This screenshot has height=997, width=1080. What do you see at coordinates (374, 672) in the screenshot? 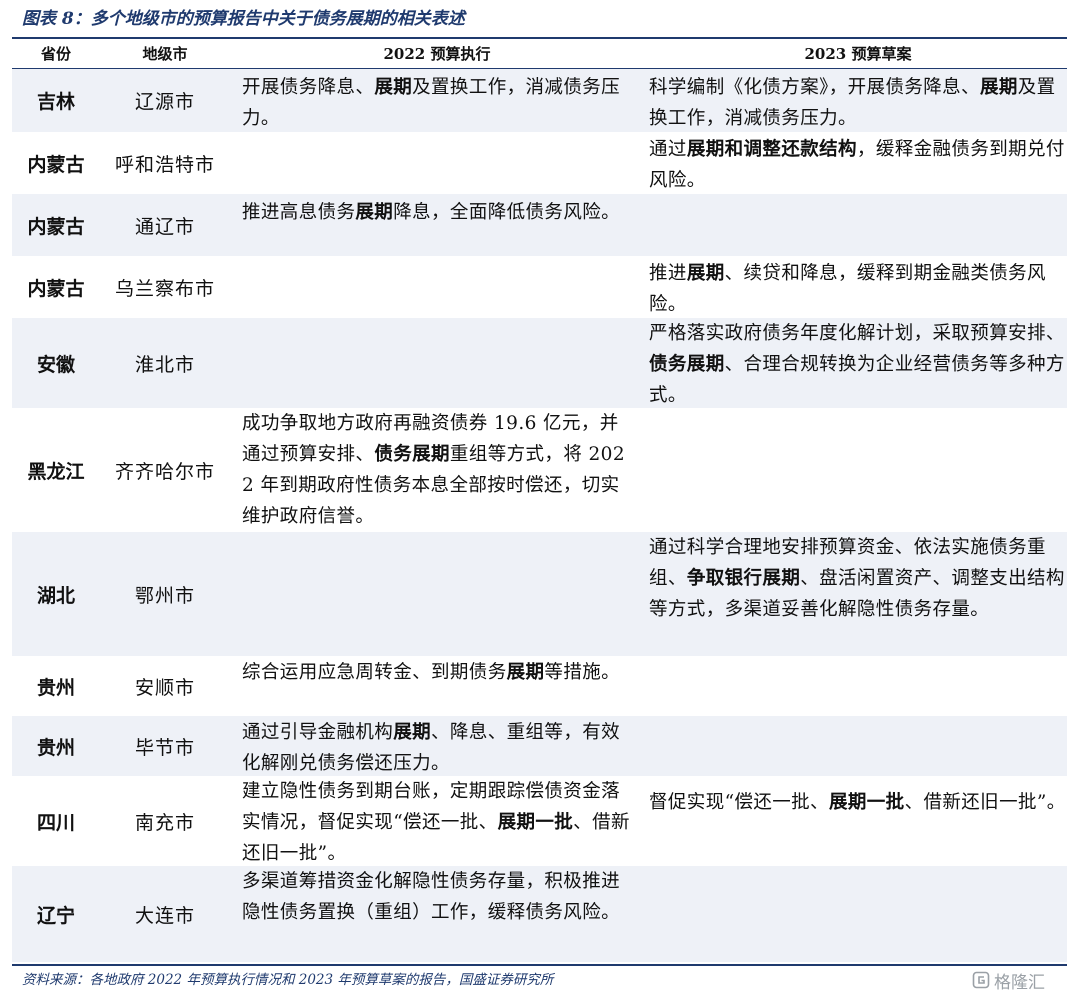
I see `text-segment: 综合运用应急周转金、到期债务` at bounding box center [374, 672].